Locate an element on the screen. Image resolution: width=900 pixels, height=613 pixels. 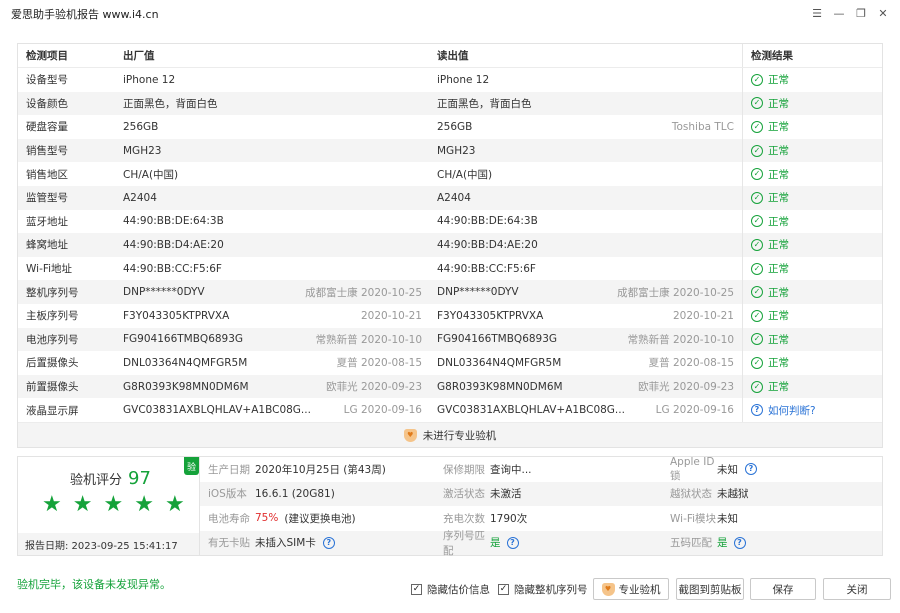
item-name: 销售地区 is located at coordinates (47, 174).